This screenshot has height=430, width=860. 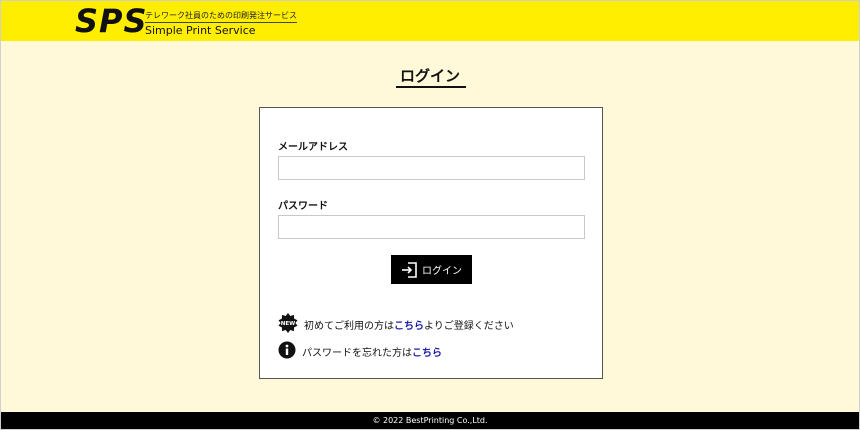 I want to click on new-user-row: NEW 初めてご利用の方はこちらよりご登録ください, so click(x=396, y=324).